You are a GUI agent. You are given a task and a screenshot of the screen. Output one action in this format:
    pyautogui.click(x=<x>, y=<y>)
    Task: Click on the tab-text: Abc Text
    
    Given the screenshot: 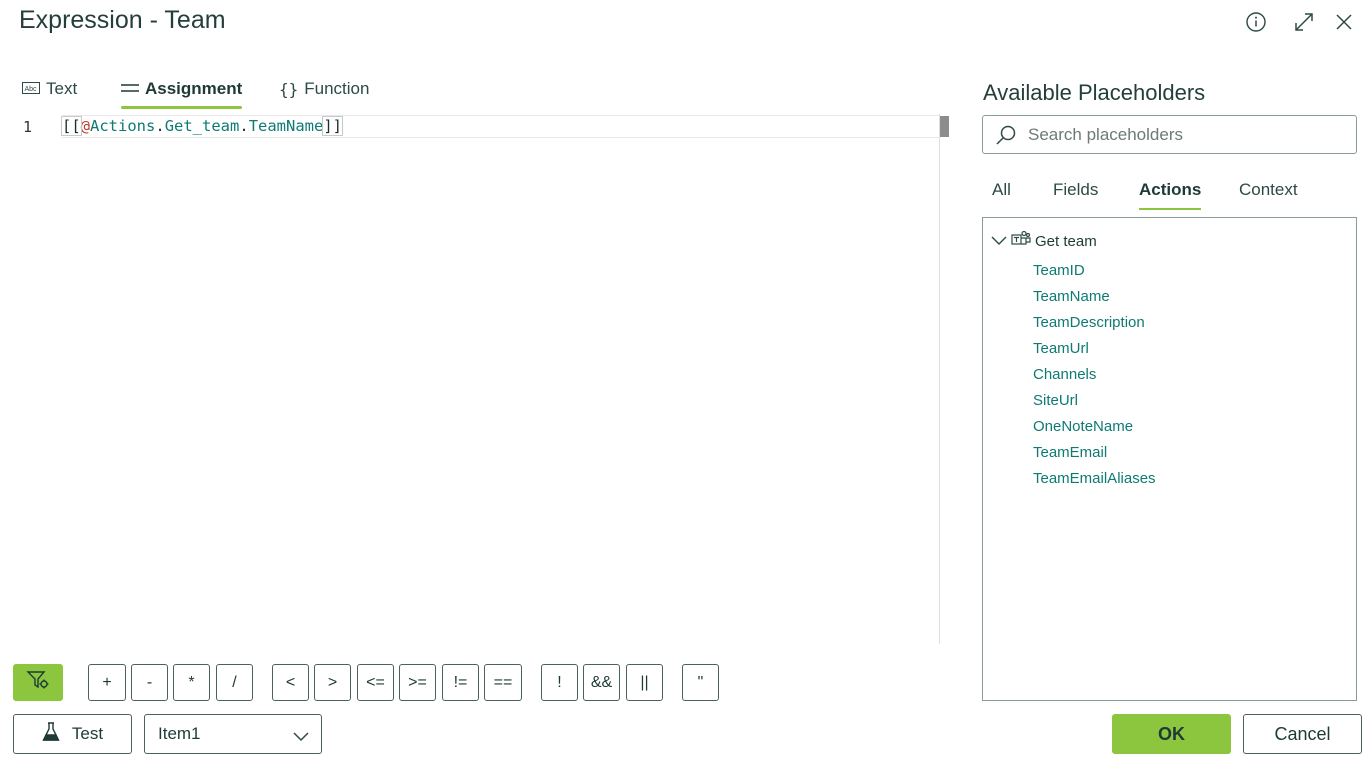 What is the action you would take?
    pyautogui.click(x=49, y=89)
    